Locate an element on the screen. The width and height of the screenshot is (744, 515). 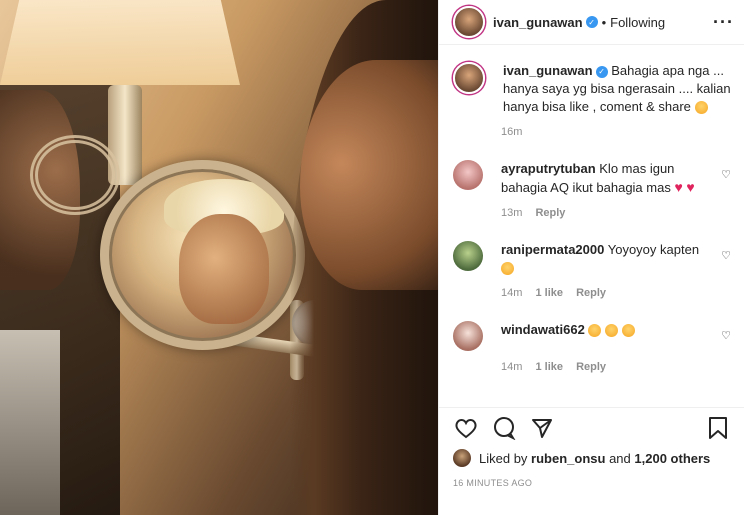
comment-row: ranipermata2000 Yoyoyoy kapten ♡ is located at coordinates (592, 259).